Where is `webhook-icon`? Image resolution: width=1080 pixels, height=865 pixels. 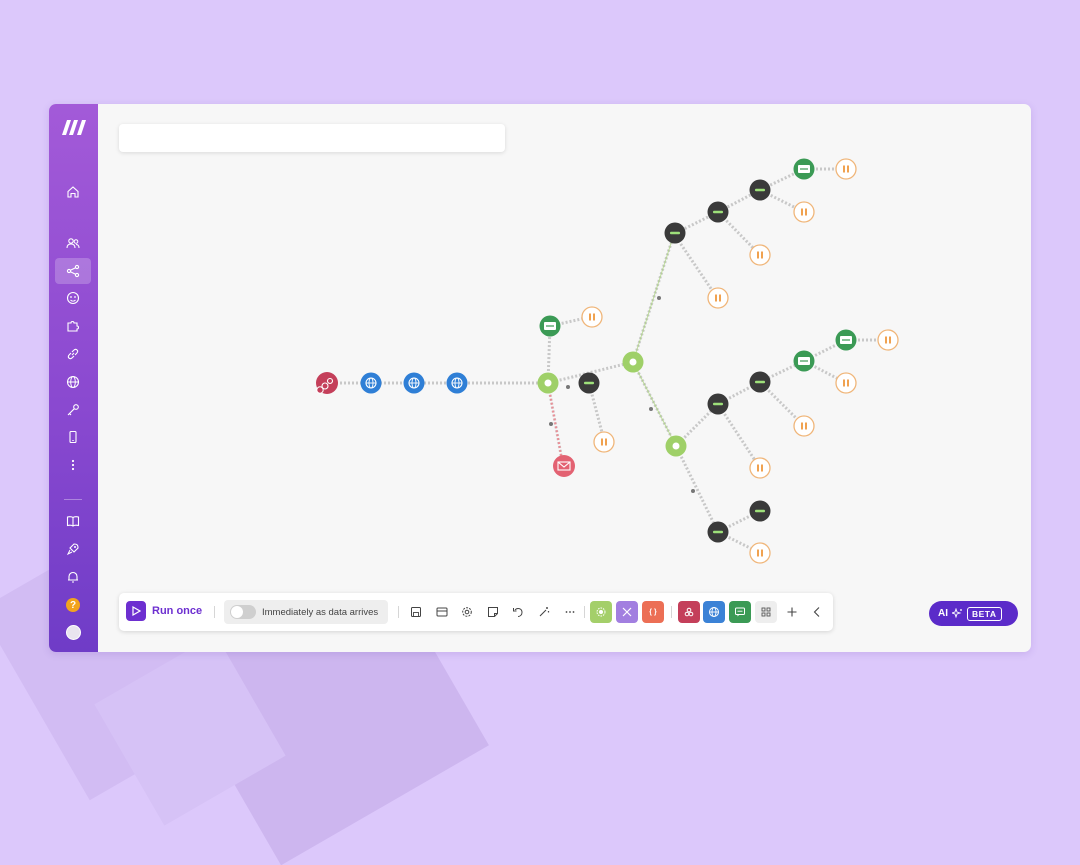 webhook-icon is located at coordinates (689, 612).